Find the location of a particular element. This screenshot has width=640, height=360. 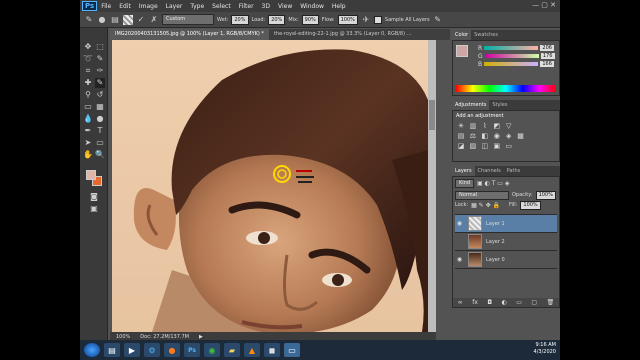

healing-brush-icon: ✚ is located at coordinates (88, 83).